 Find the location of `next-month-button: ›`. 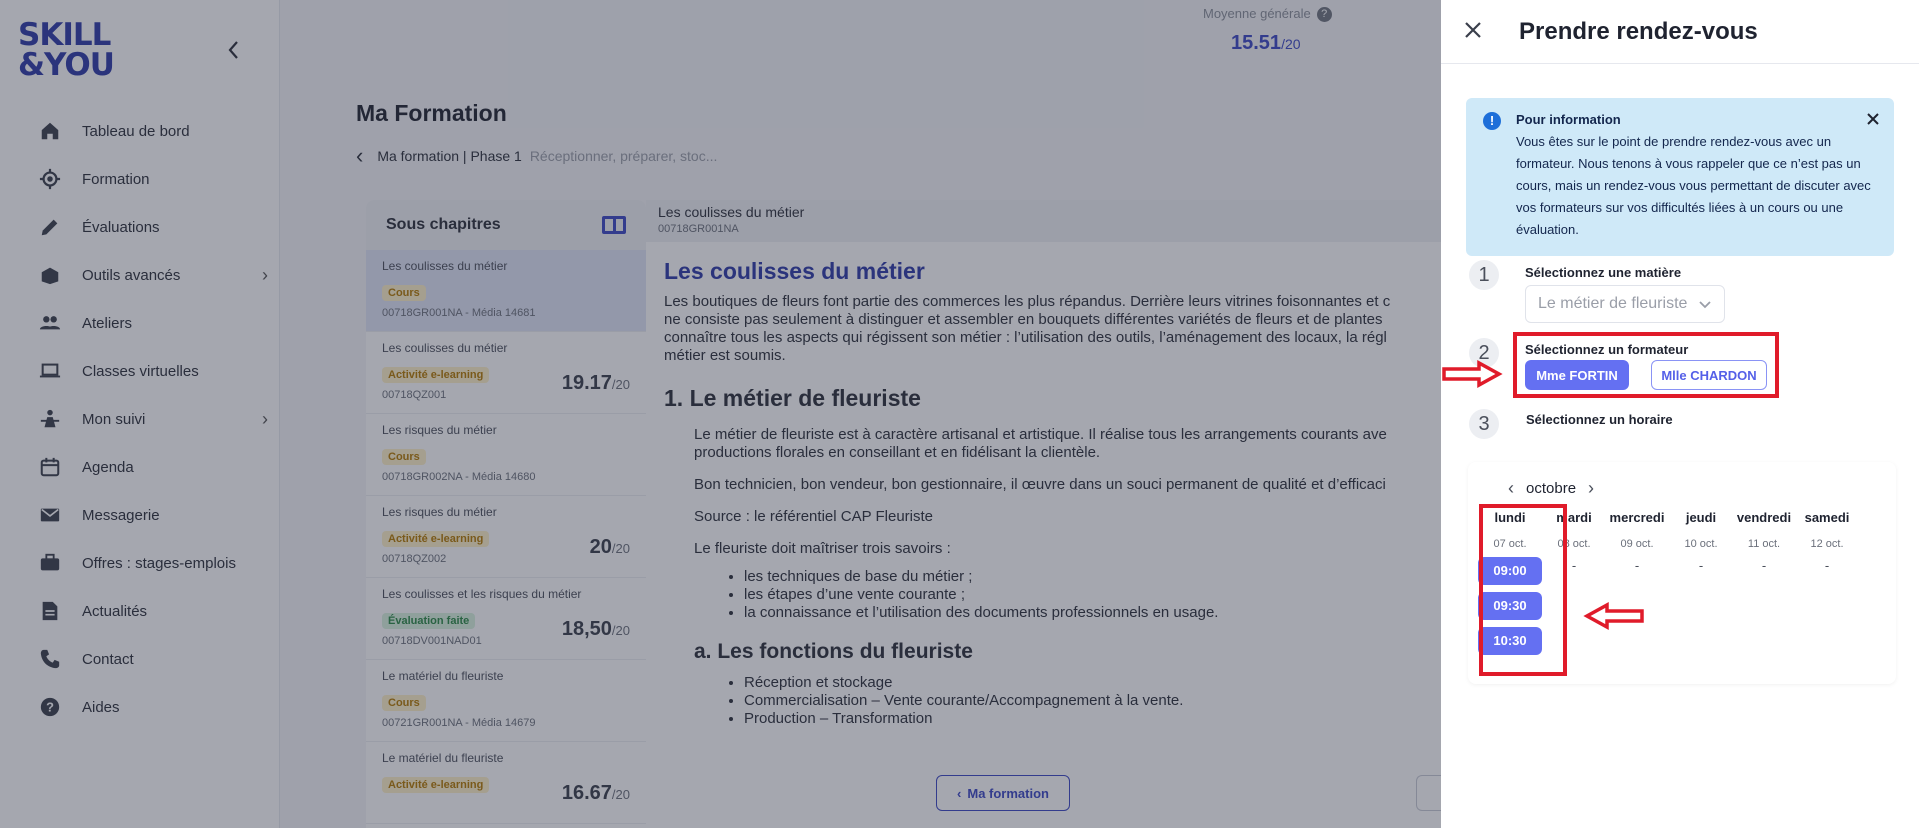

next-month-button: › is located at coordinates (1591, 488).